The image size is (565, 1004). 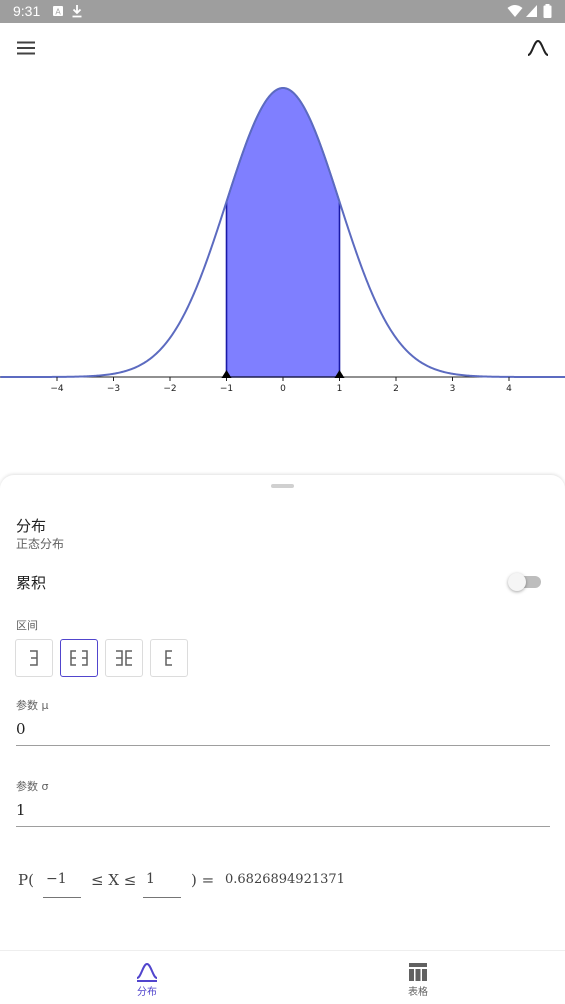 I want to click on battery-icon, so click(x=547, y=11).